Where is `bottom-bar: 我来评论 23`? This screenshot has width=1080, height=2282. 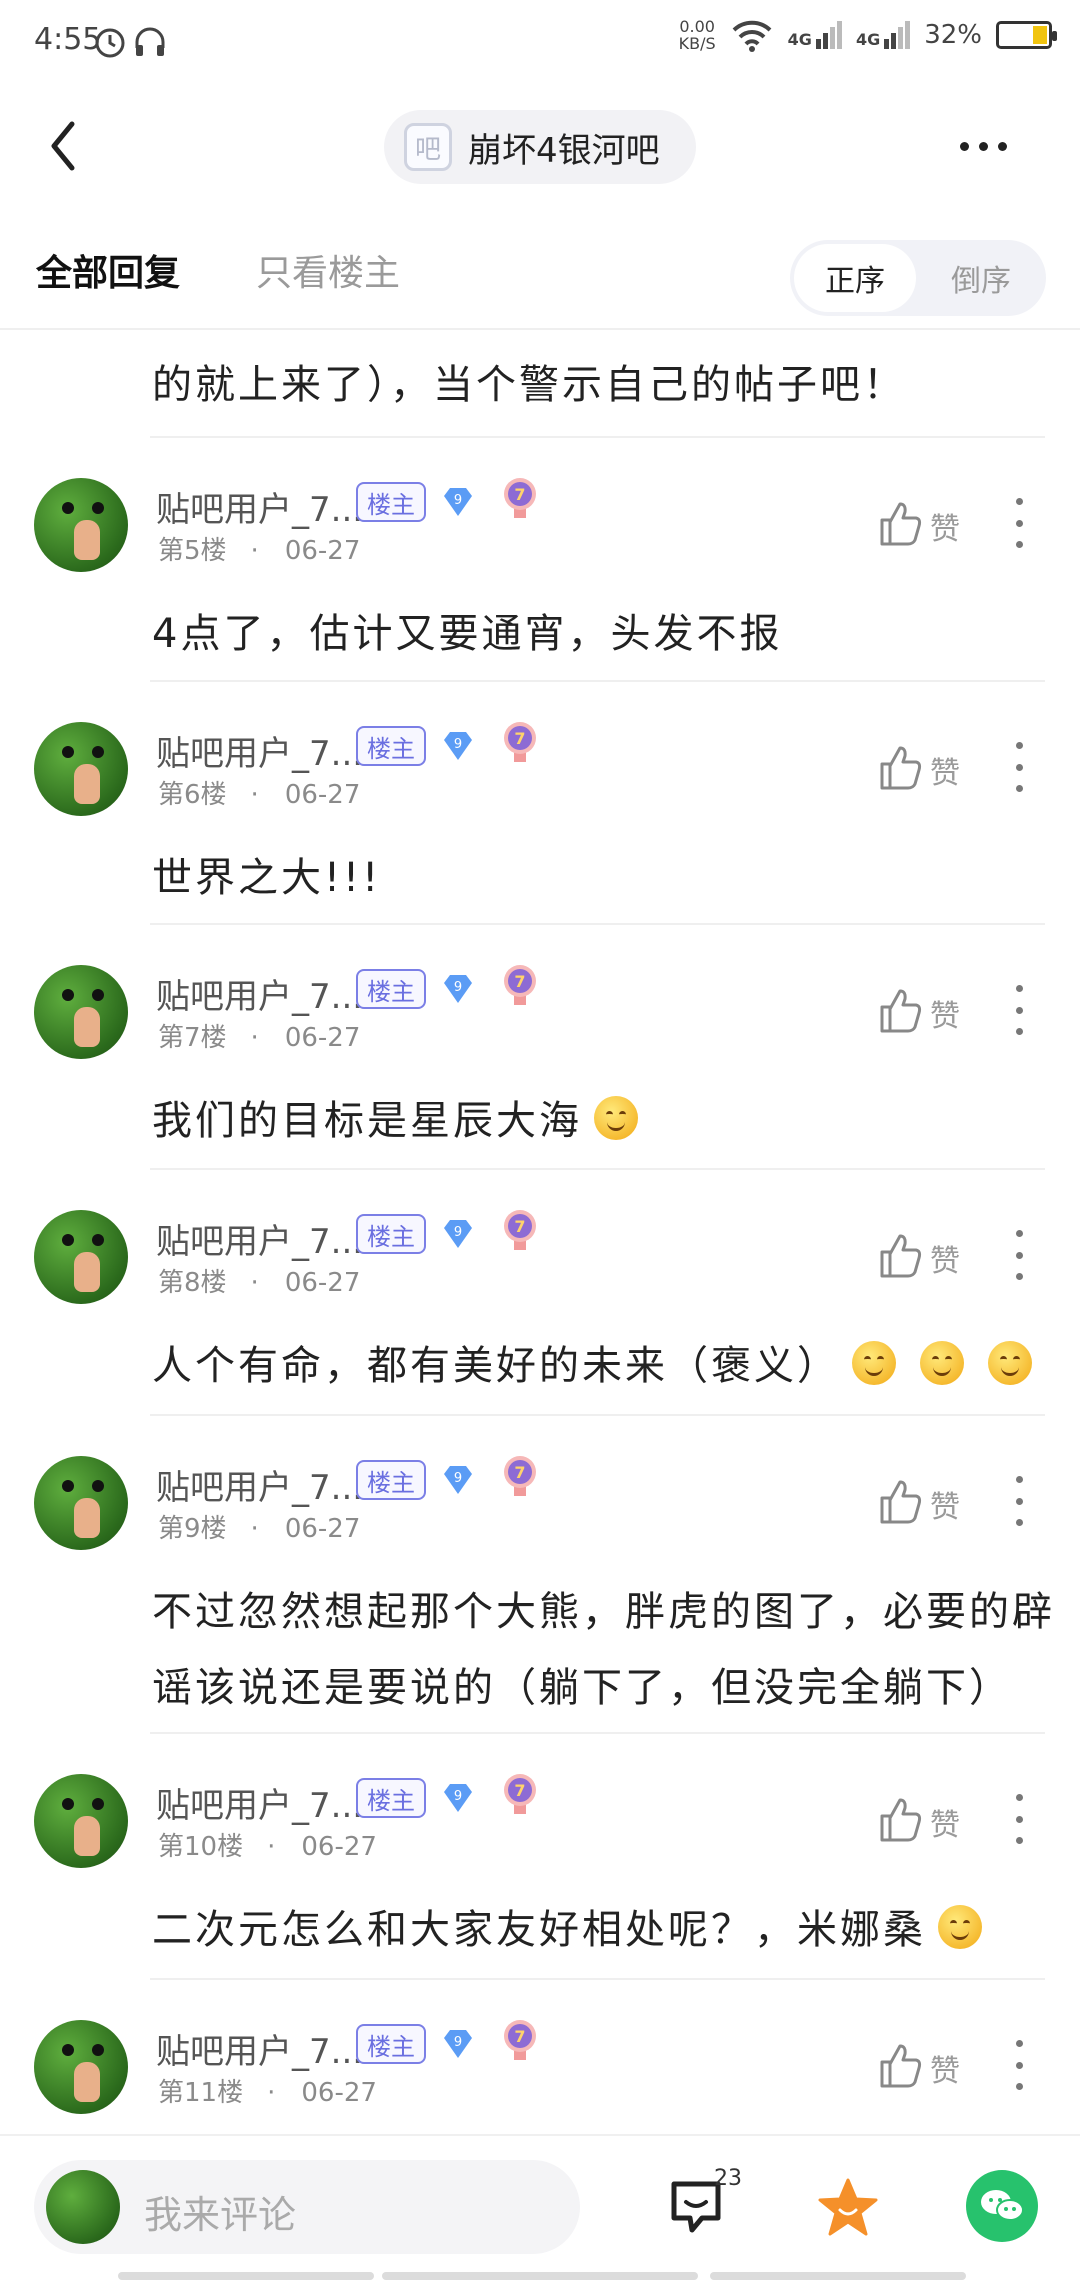 bottom-bar: 我来评论 23 is located at coordinates (540, 2208).